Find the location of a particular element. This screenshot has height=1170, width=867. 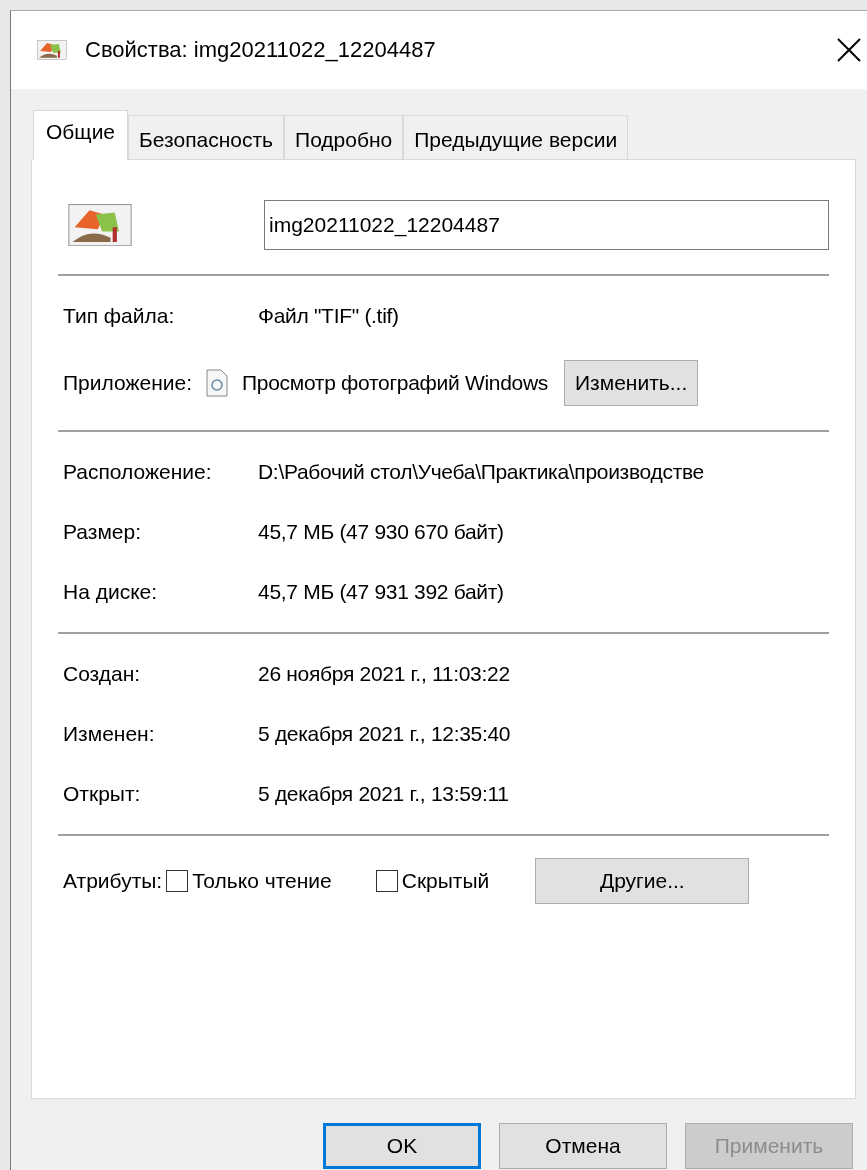

document-icon is located at coordinates (217, 383).